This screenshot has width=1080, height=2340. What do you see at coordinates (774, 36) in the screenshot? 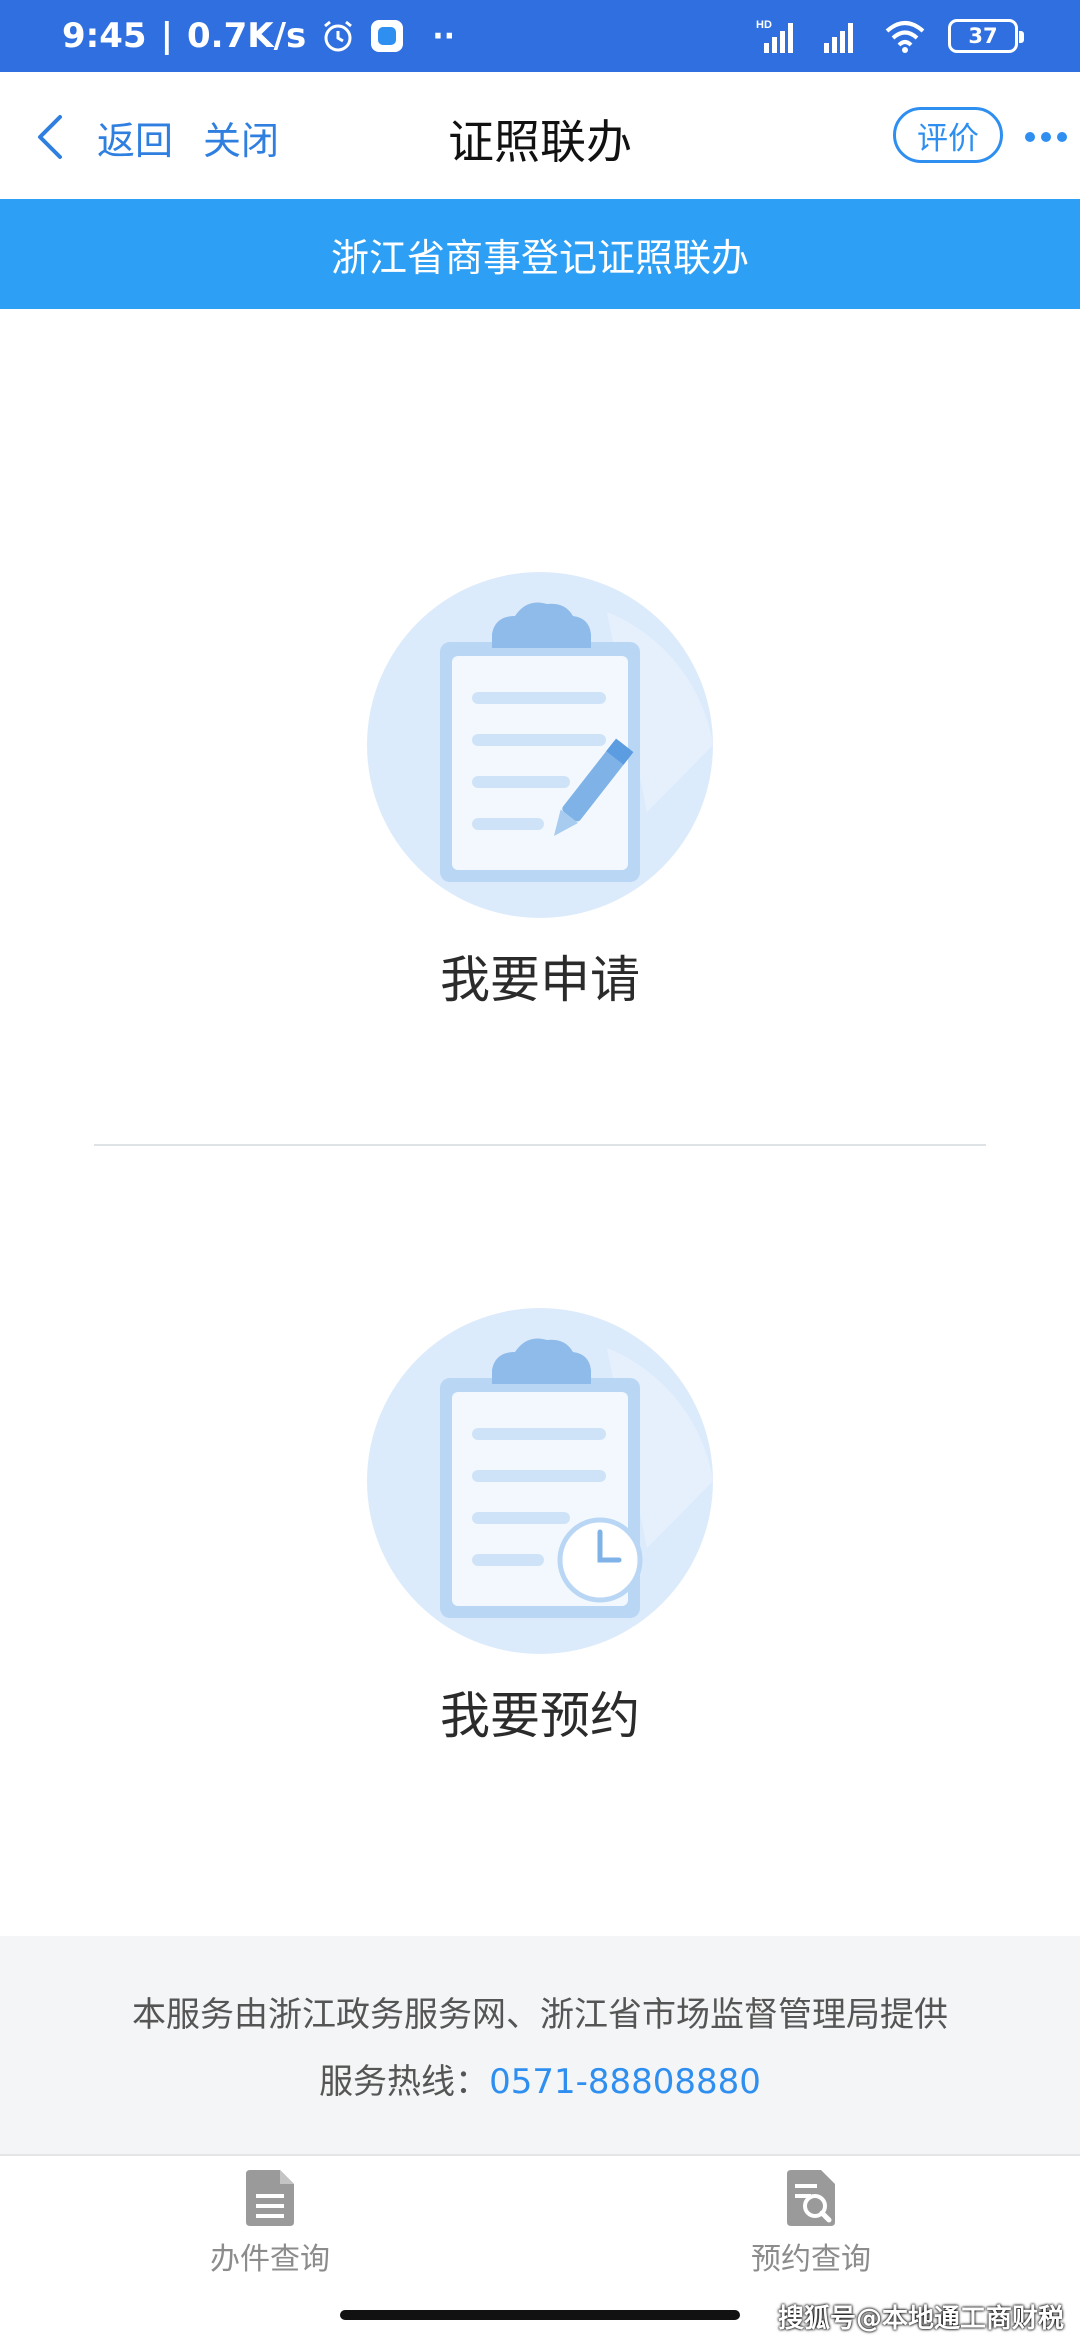
I see `hd-signal-icon: HD` at bounding box center [774, 36].